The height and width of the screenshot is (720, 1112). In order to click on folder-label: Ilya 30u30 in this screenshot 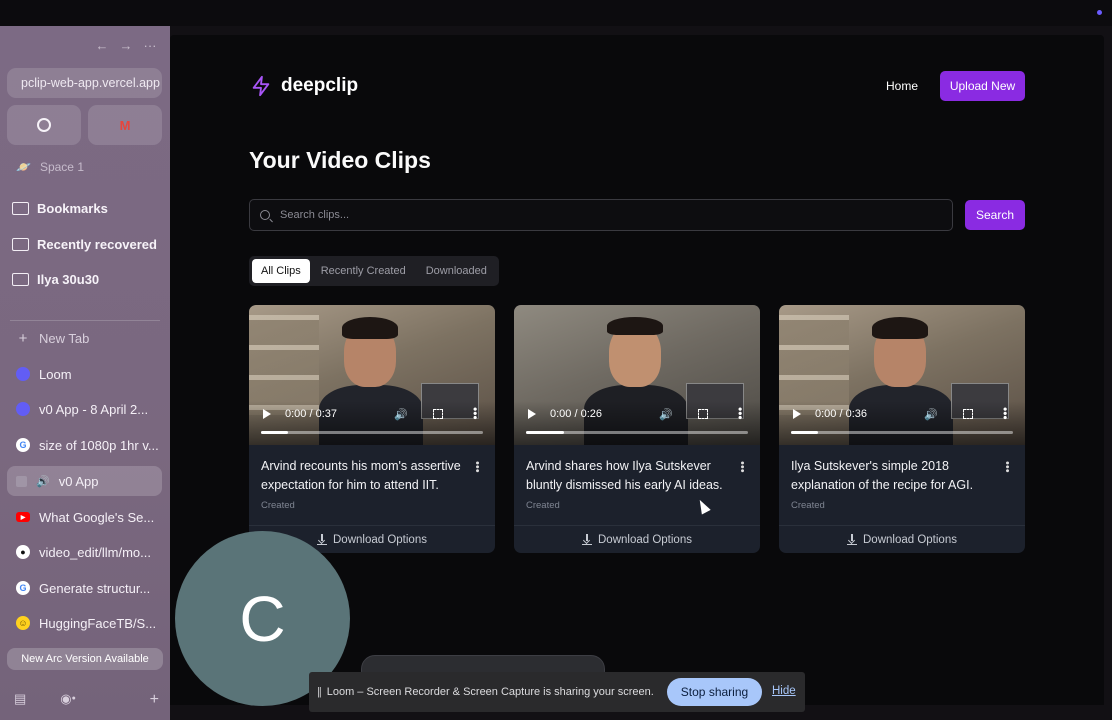, I will do `click(68, 279)`.